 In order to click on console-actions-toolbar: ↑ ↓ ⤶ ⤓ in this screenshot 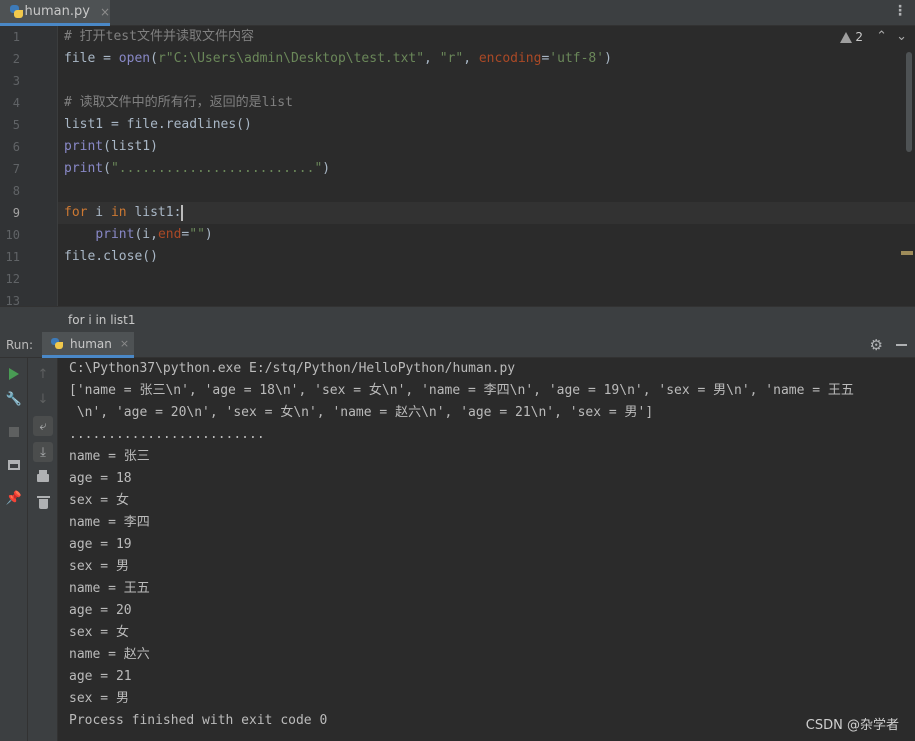, I will do `click(43, 549)`.